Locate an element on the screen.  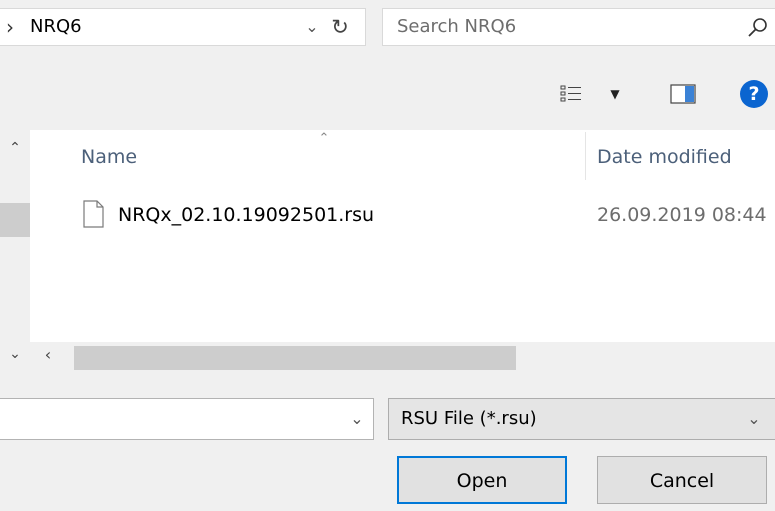
scroll-left-icon: ‹ is located at coordinates (48, 355).